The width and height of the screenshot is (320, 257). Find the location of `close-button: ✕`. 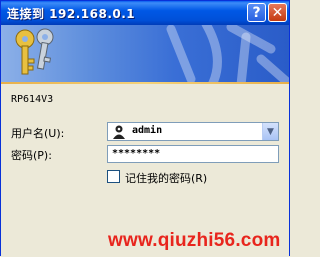

close-button: ✕ is located at coordinates (277, 12).